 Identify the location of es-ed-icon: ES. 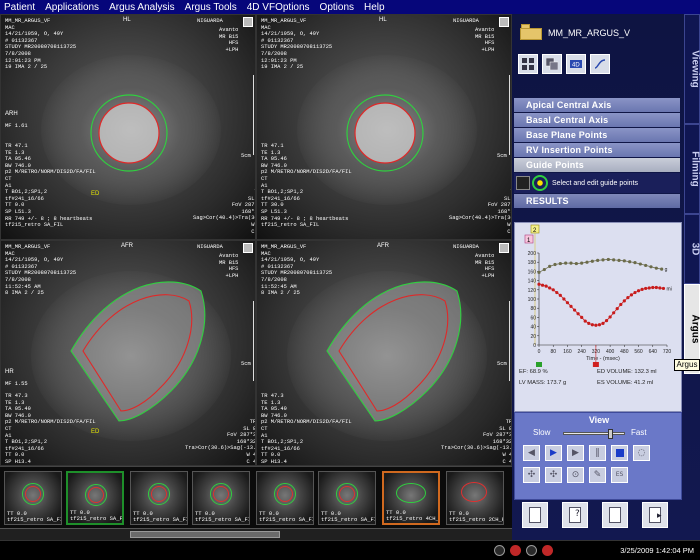
(619, 475).